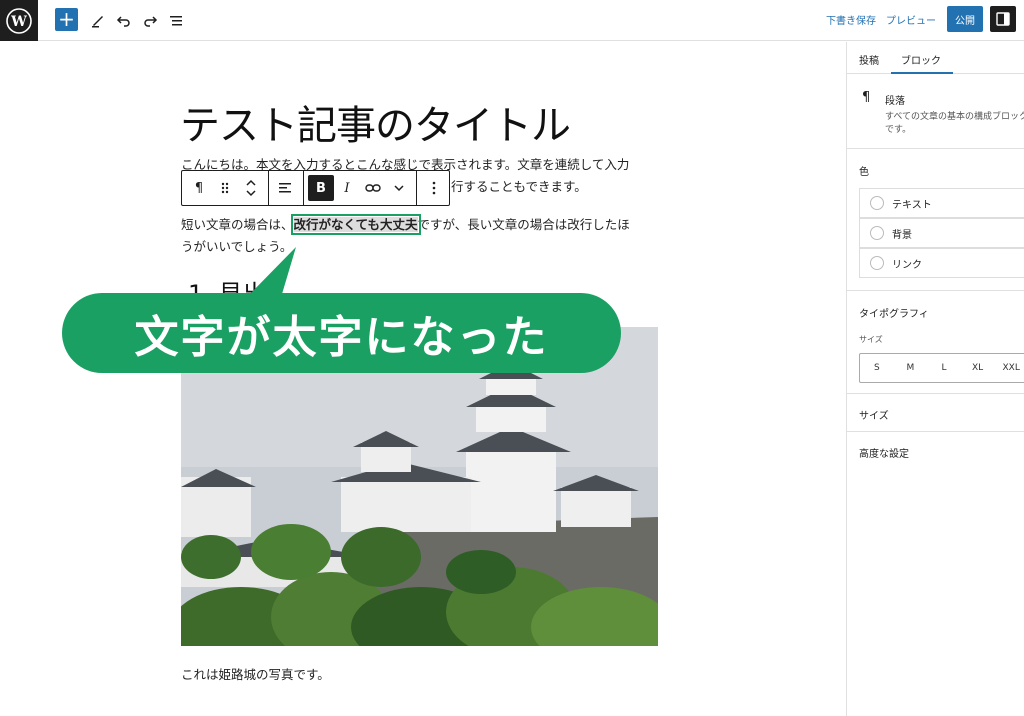  I want to click on callout-bubble: 文字が太字になった, so click(341, 333).